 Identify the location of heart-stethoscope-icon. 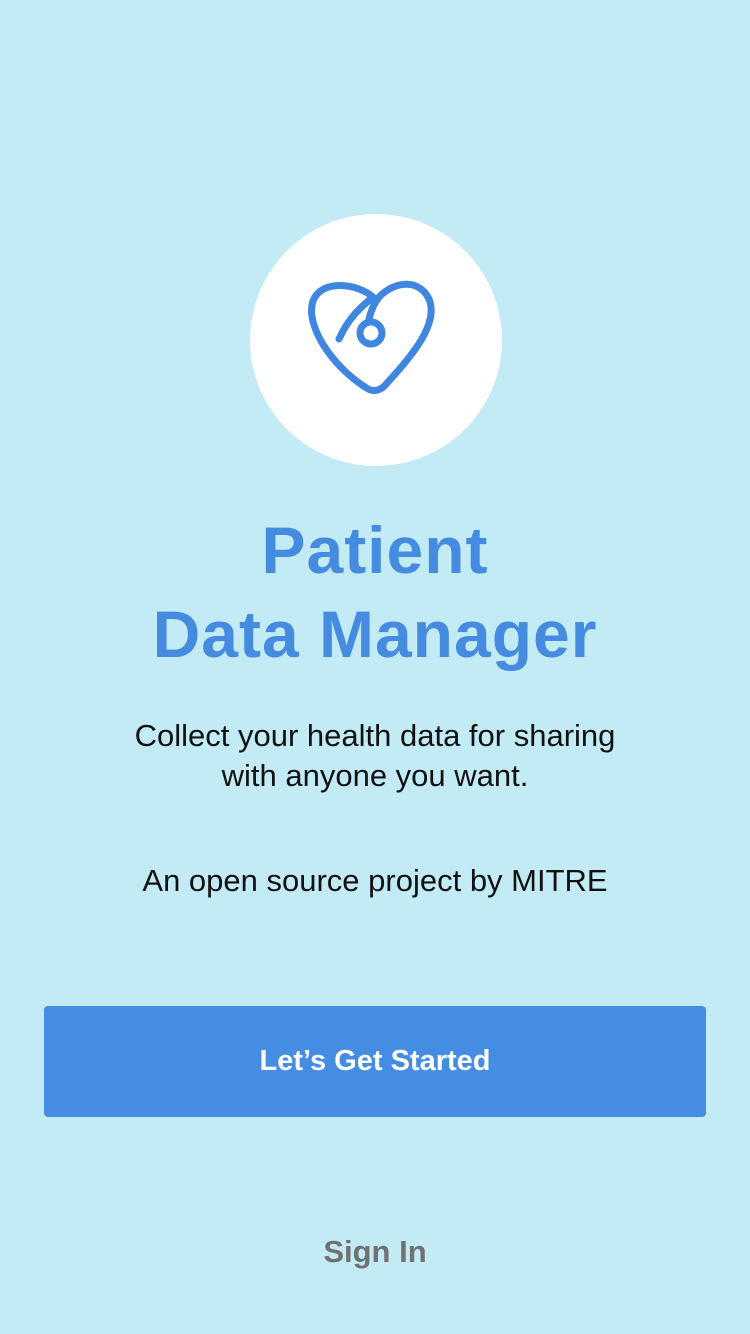
(371, 337).